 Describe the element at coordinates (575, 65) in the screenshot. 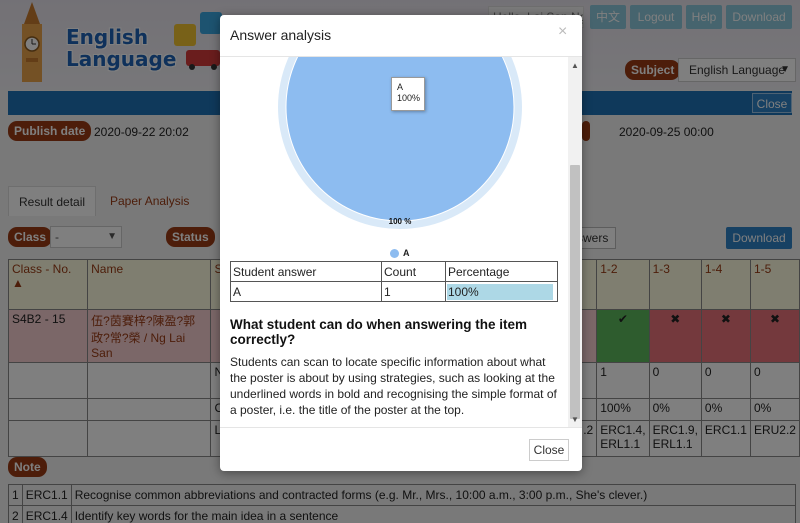

I see `scroll-up-icon: ▲` at that location.